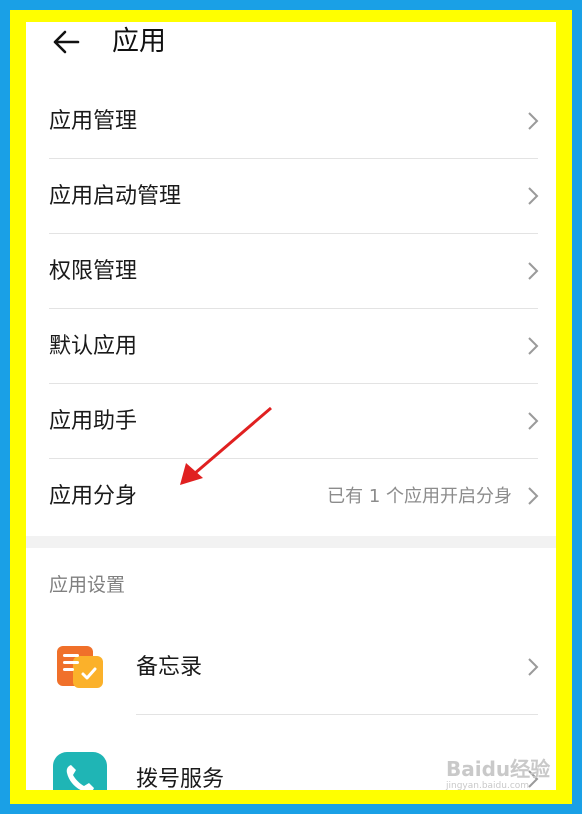  What do you see at coordinates (291, 542) in the screenshot?
I see `section-separator` at bounding box center [291, 542].